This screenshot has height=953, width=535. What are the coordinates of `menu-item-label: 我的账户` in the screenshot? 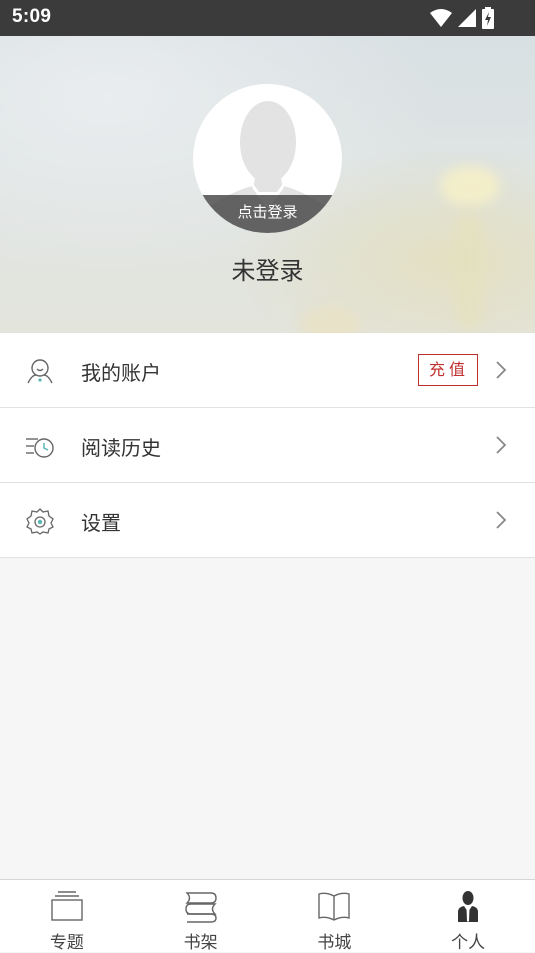 It's located at (121, 373).